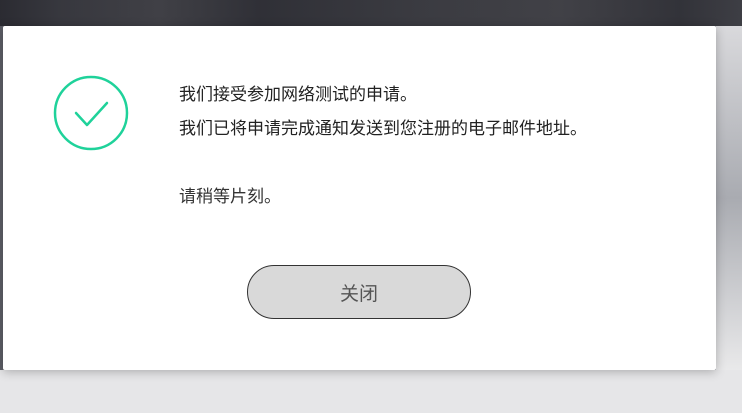  I want to click on background-edge-bottom, so click(371, 391).